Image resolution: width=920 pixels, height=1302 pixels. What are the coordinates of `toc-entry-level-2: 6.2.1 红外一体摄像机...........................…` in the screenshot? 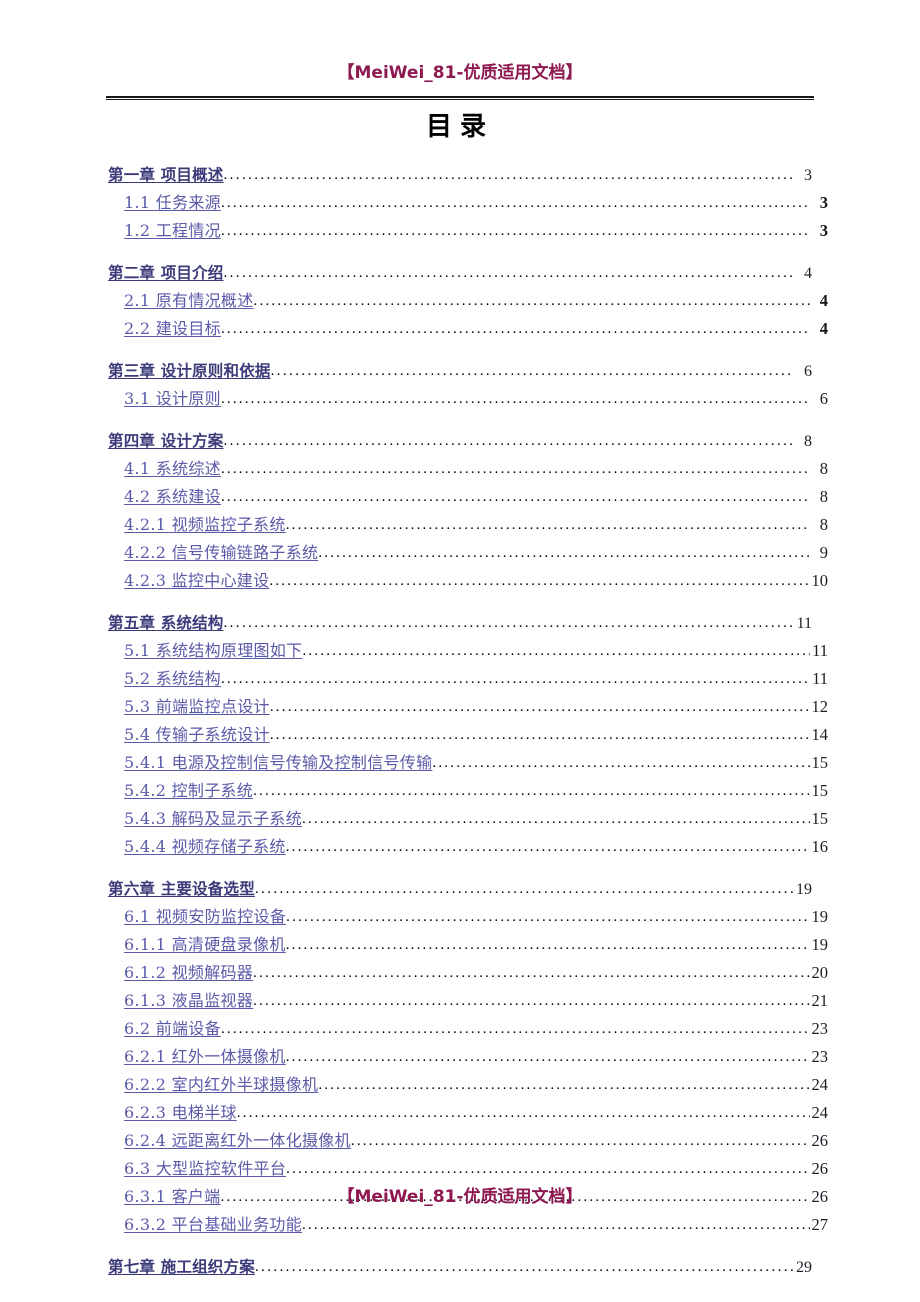 It's located at (476, 1055).